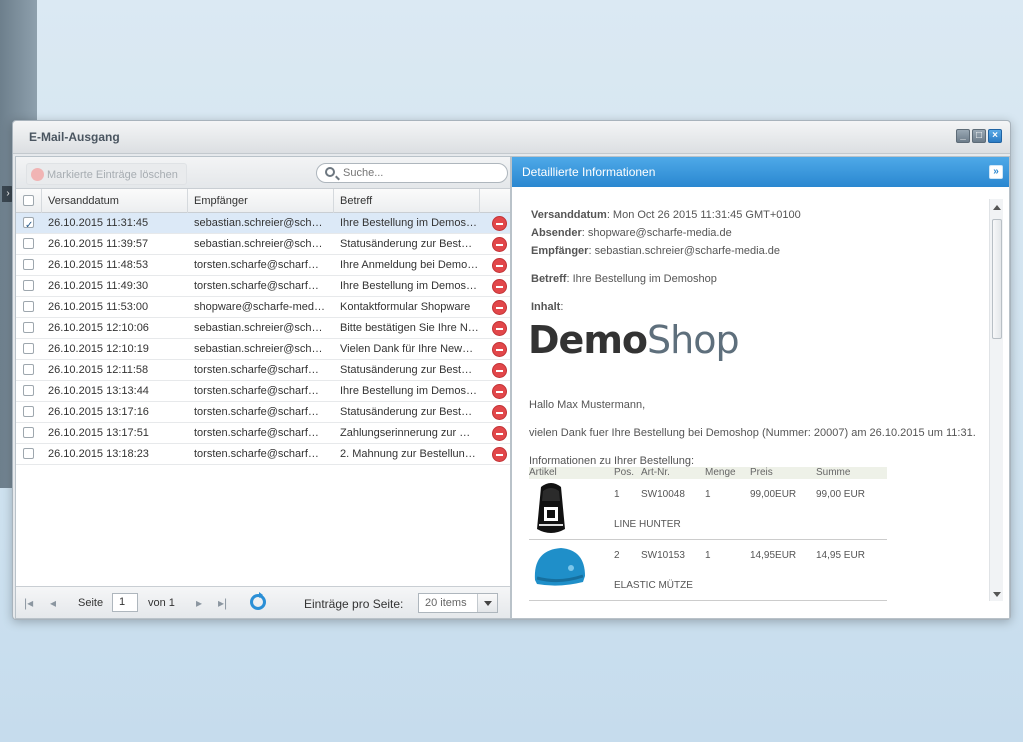  What do you see at coordinates (840, 494) in the screenshot?
I see `item-sum: 99,00 EUR` at bounding box center [840, 494].